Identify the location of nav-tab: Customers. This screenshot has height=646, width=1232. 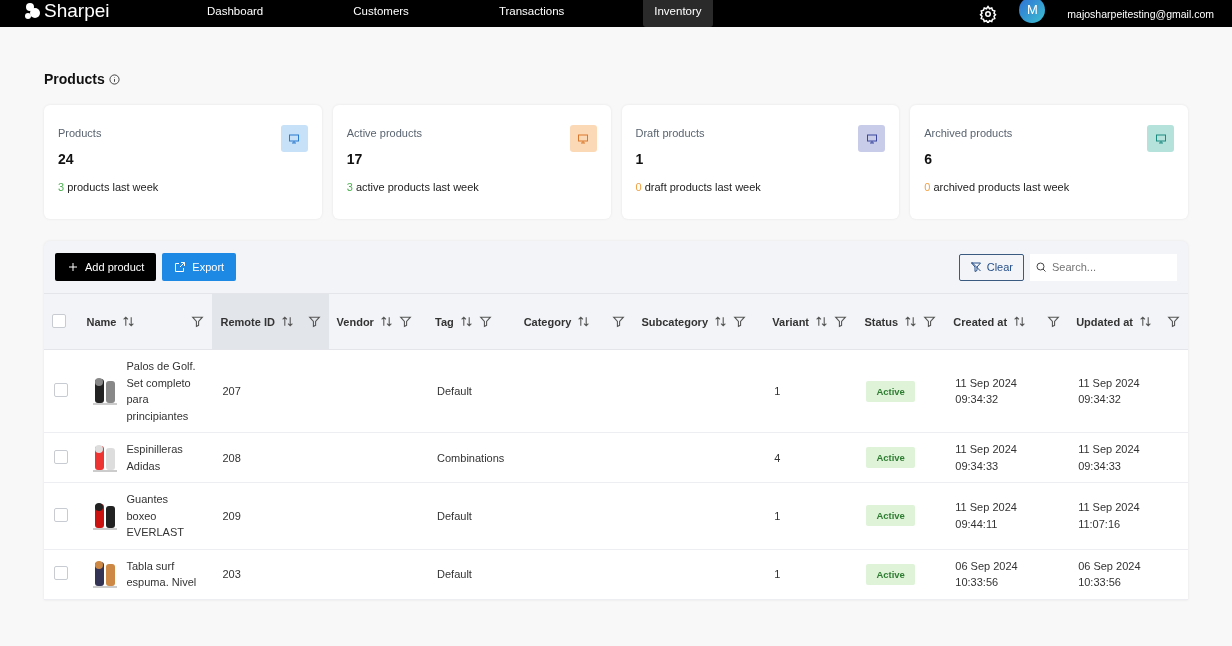
(381, 13).